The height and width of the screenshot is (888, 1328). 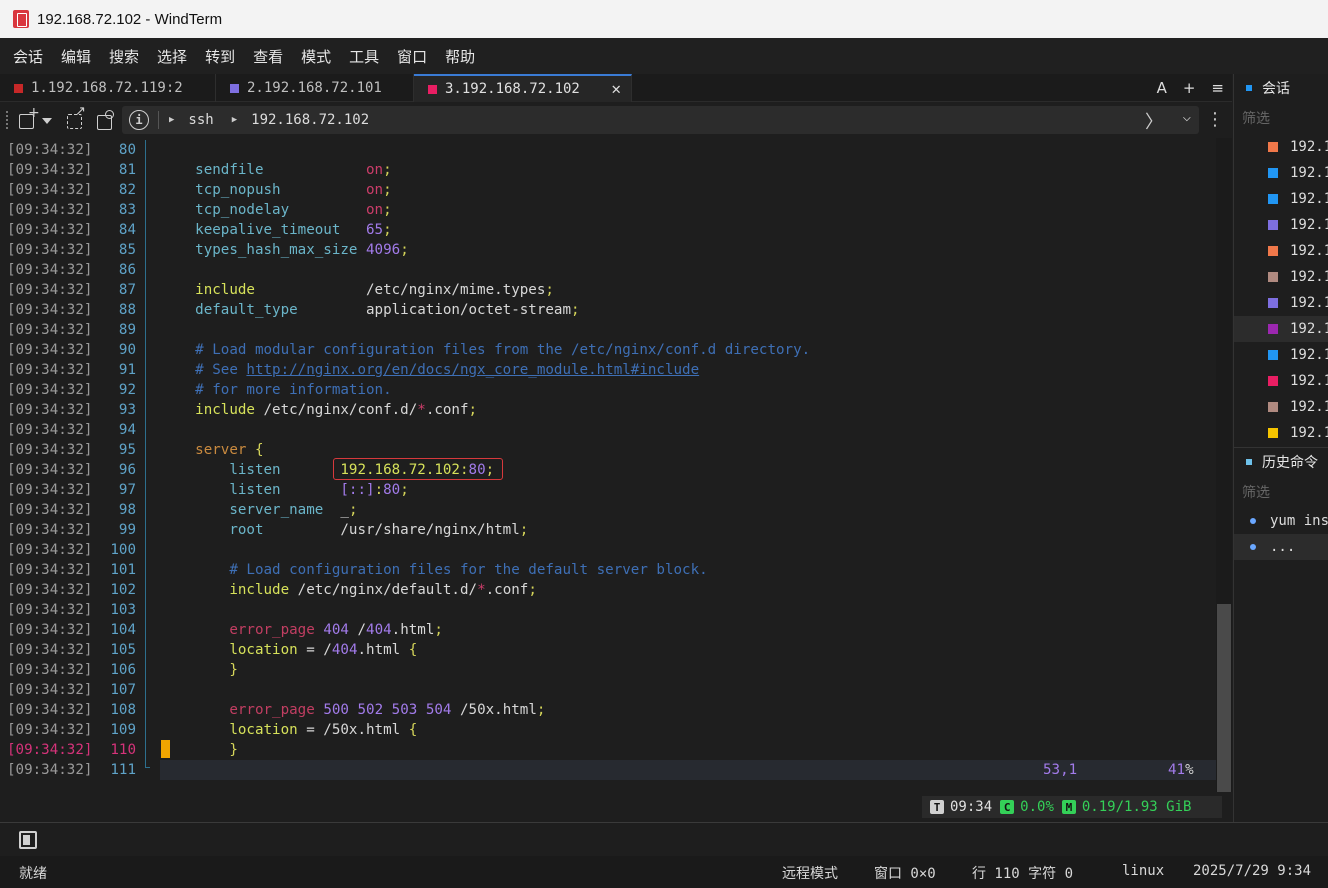 I want to click on address-bar: i ▶ ssh ▶ 192.168.72.102 〉 ⌵, so click(x=660, y=120).